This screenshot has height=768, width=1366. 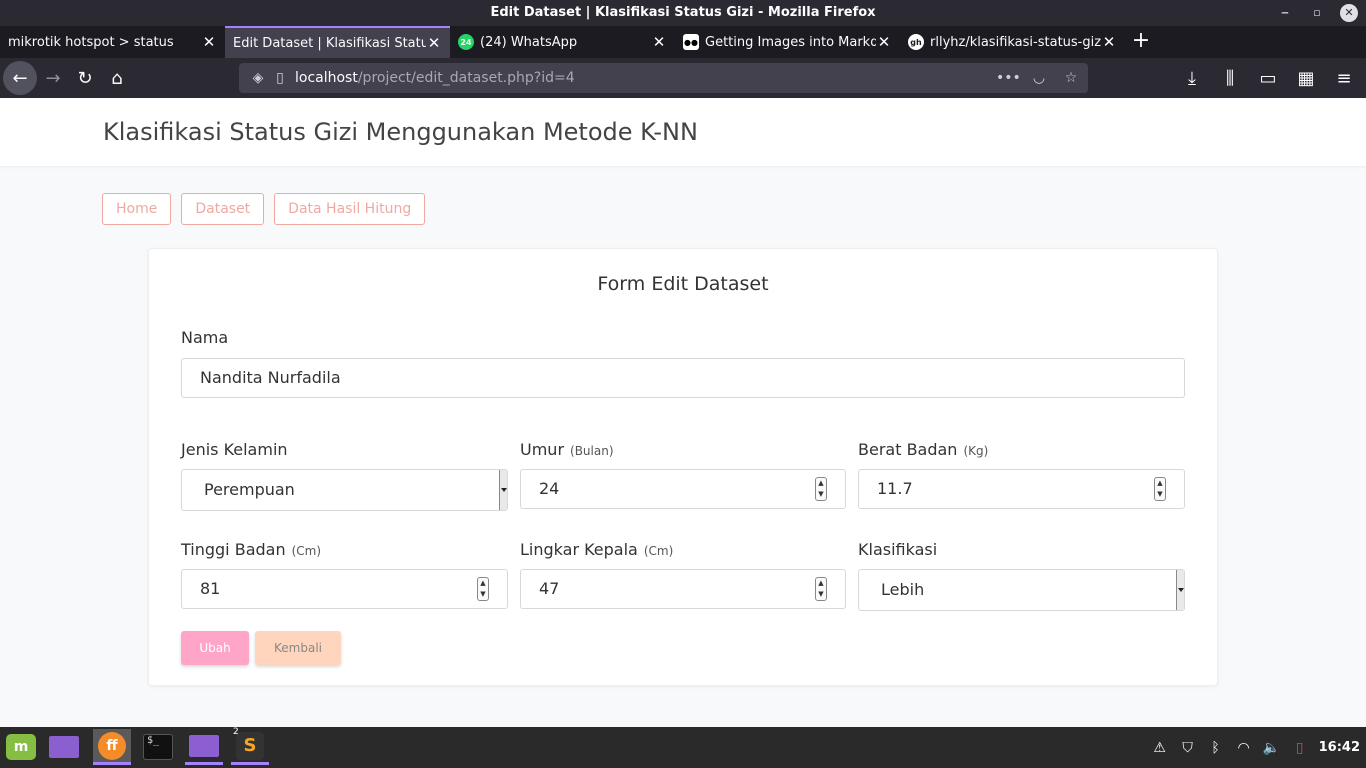 I want to click on ubah-button: Ubah, so click(x=215, y=648).